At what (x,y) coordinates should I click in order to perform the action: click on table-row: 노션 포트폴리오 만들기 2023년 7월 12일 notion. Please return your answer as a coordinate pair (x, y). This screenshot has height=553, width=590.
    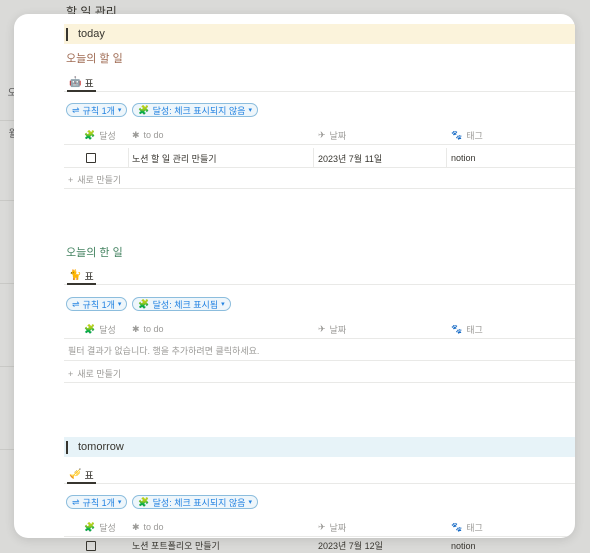
    Looking at the image, I should click on (327, 545).